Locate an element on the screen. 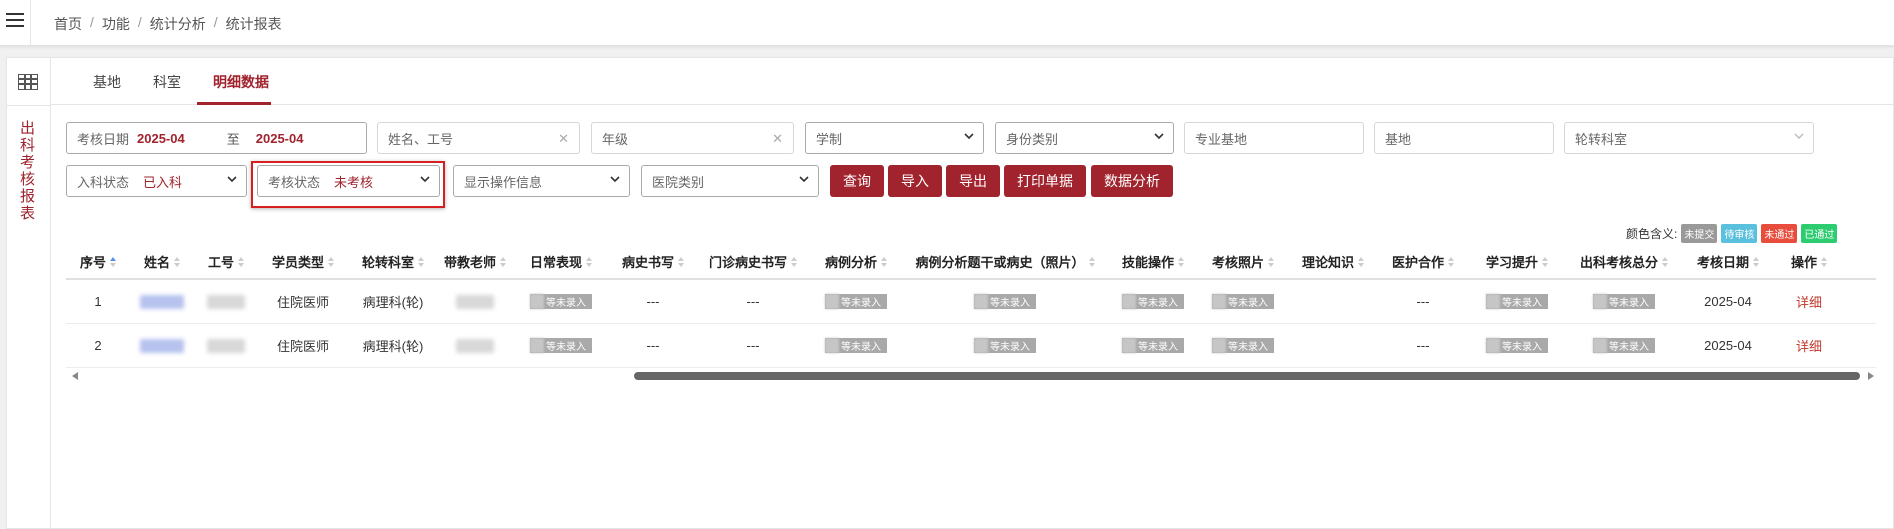 This screenshot has height=529, width=1894. schooling-value: 学制 is located at coordinates (829, 139).